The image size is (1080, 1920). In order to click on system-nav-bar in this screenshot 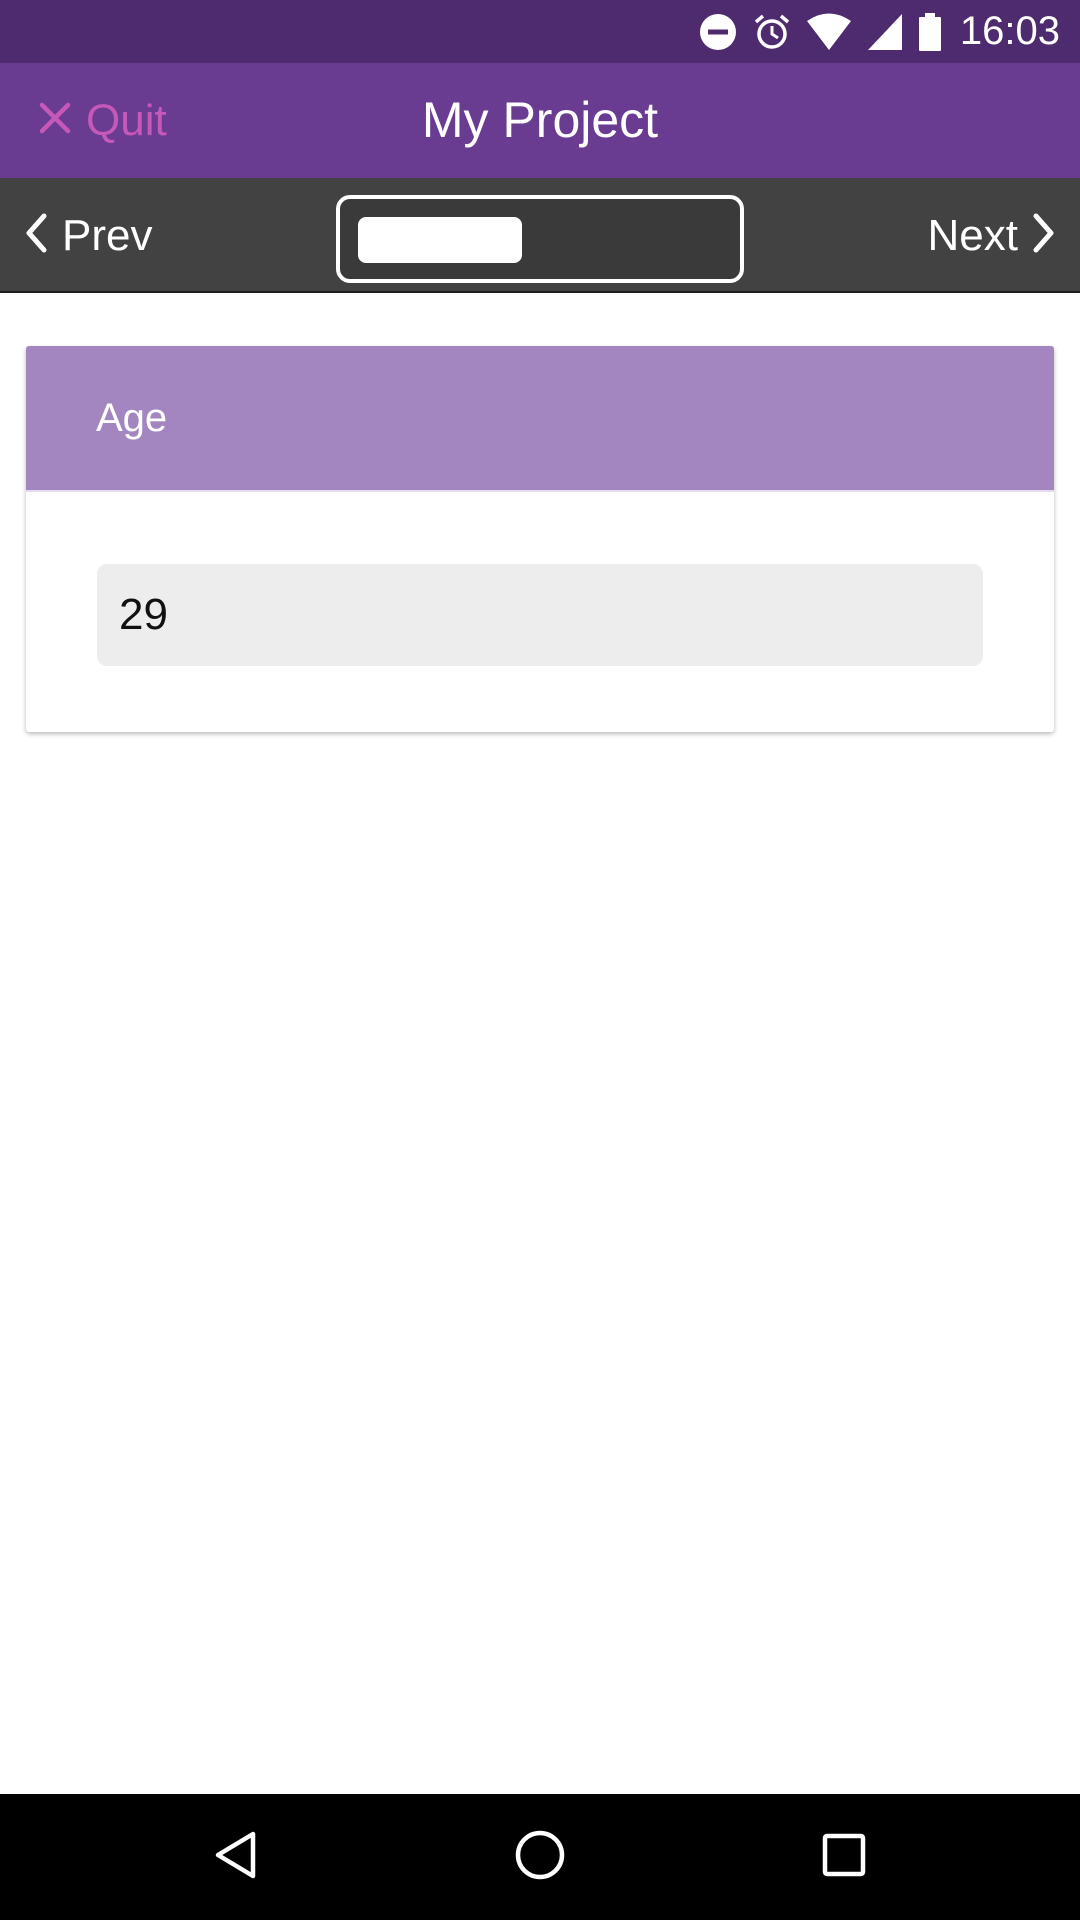, I will do `click(540, 1857)`.